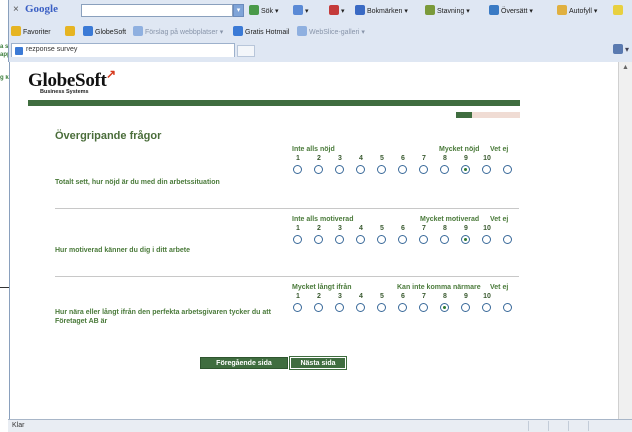 This screenshot has height=432, width=632. What do you see at coordinates (625, 67) in the screenshot?
I see `scroll-up-icon: ▲` at bounding box center [625, 67].